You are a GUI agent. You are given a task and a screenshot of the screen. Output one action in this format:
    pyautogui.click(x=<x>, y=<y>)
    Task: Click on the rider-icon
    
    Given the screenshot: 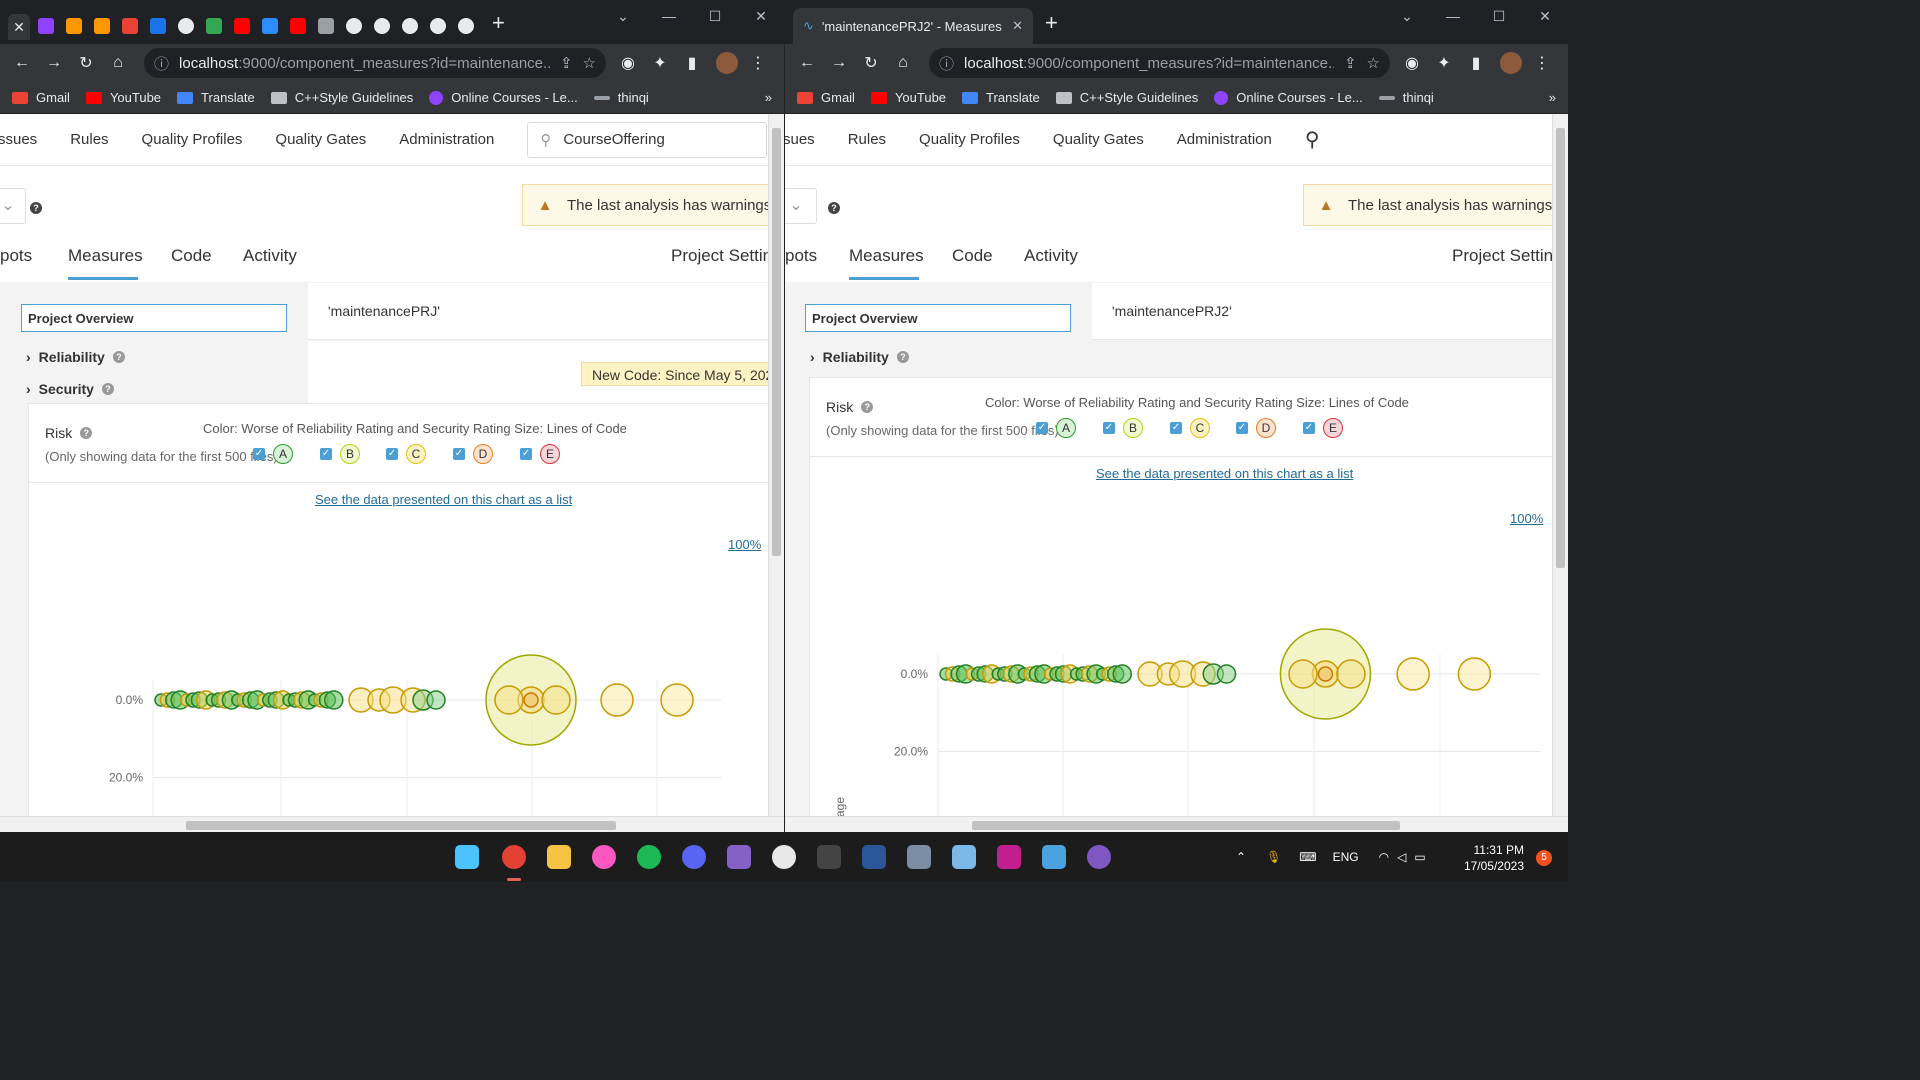 What is the action you would take?
    pyautogui.click(x=1009, y=857)
    